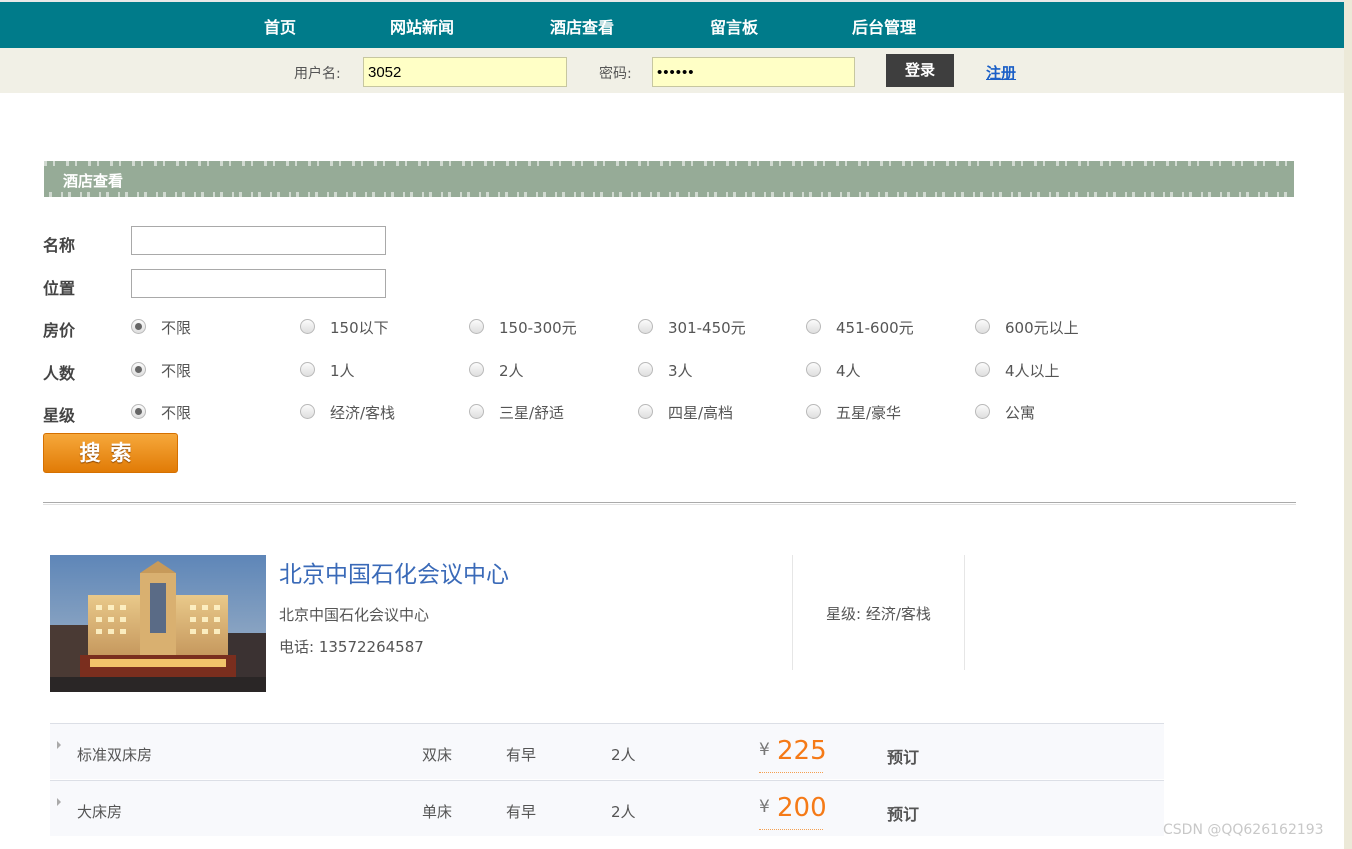 The image size is (1352, 849). I want to click on top-nav: 首页 网站新闻 酒店查看 留言板 后台管理, so click(672, 24).